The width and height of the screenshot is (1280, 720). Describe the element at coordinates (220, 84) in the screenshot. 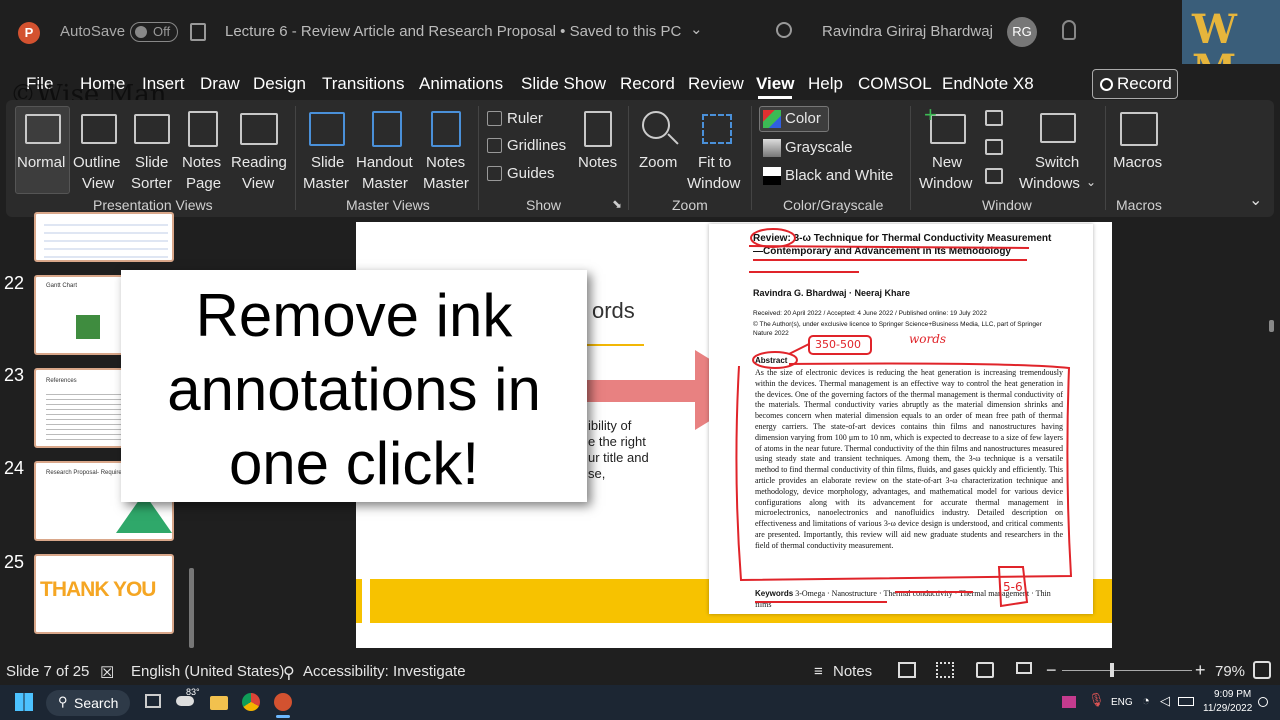

I see `tab-draw: Draw` at that location.